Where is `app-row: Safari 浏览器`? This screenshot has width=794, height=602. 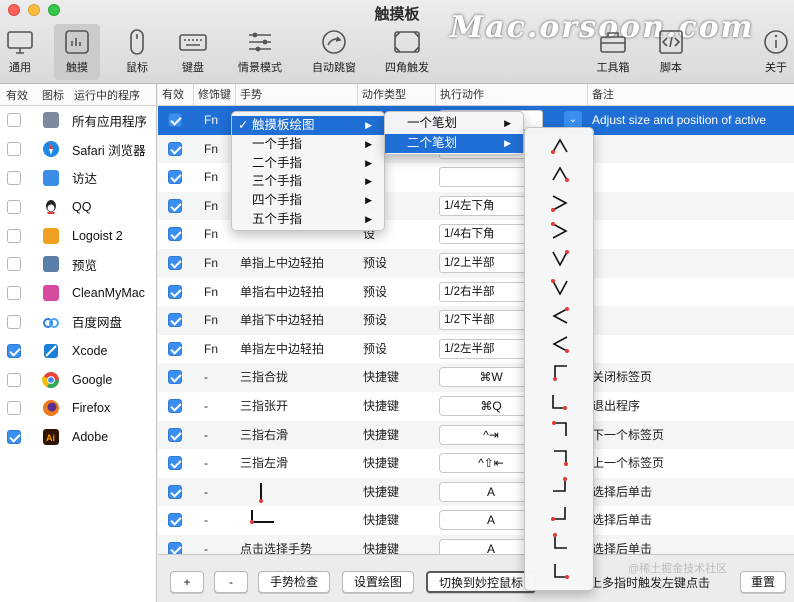 app-row: Safari 浏览器 is located at coordinates (78, 149).